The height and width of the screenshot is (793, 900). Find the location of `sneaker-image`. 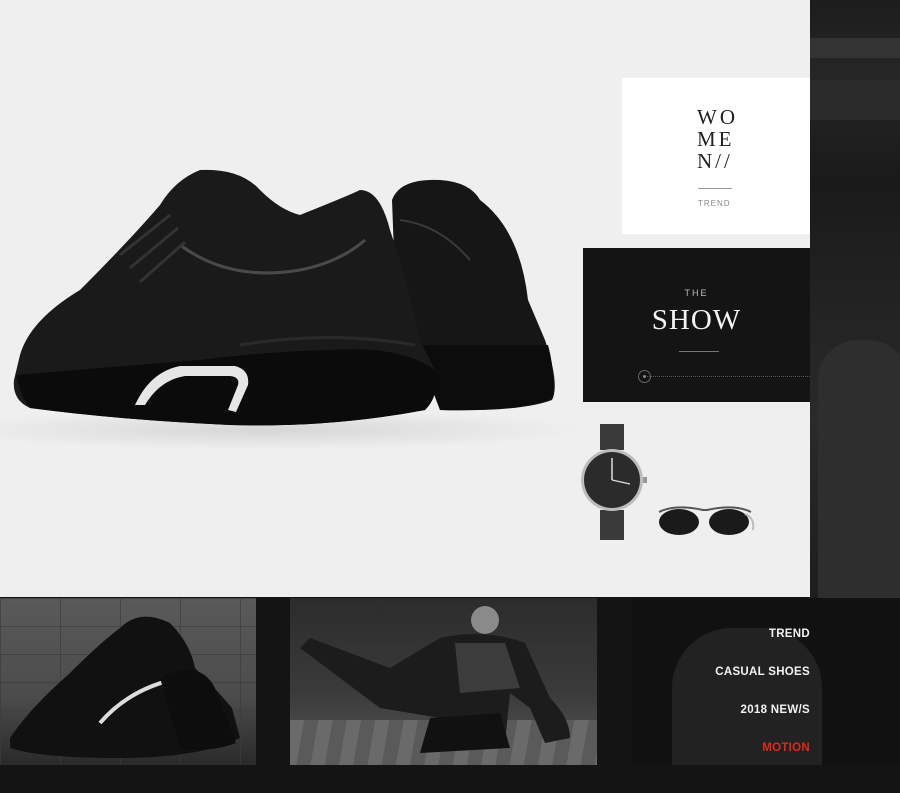

sneaker-image is located at coordinates (125, 687).